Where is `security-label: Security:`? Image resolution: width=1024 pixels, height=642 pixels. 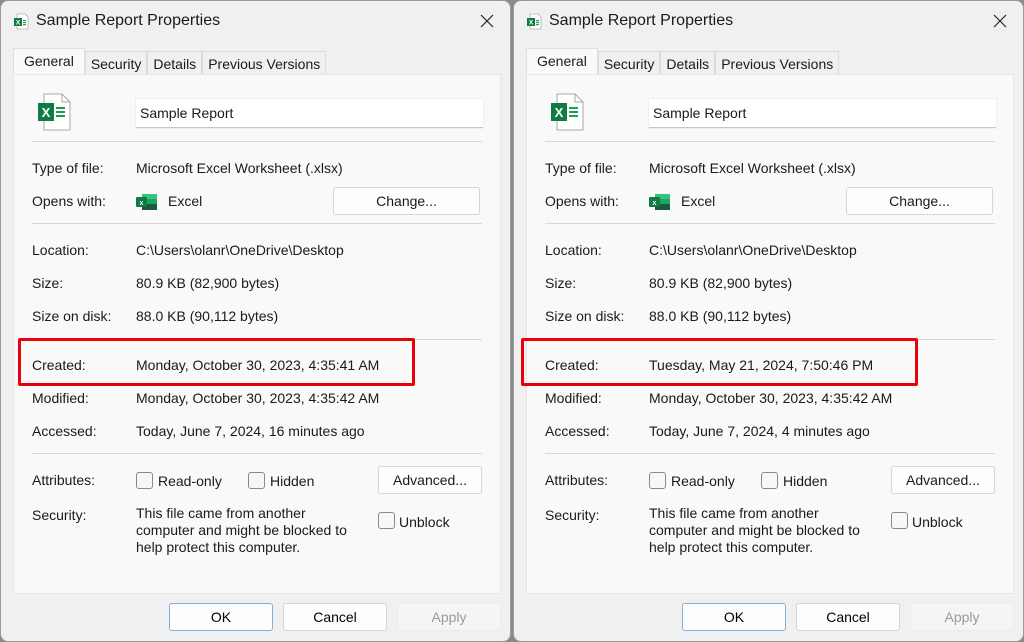
security-label: Security: is located at coordinates (572, 515).